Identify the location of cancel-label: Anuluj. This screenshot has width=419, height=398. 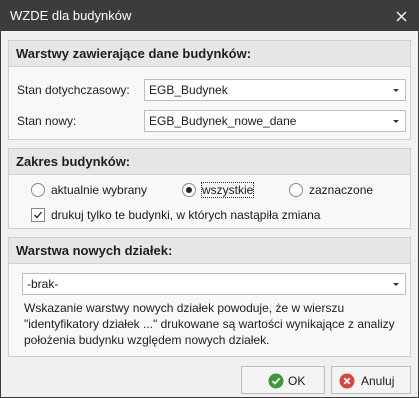
(378, 381).